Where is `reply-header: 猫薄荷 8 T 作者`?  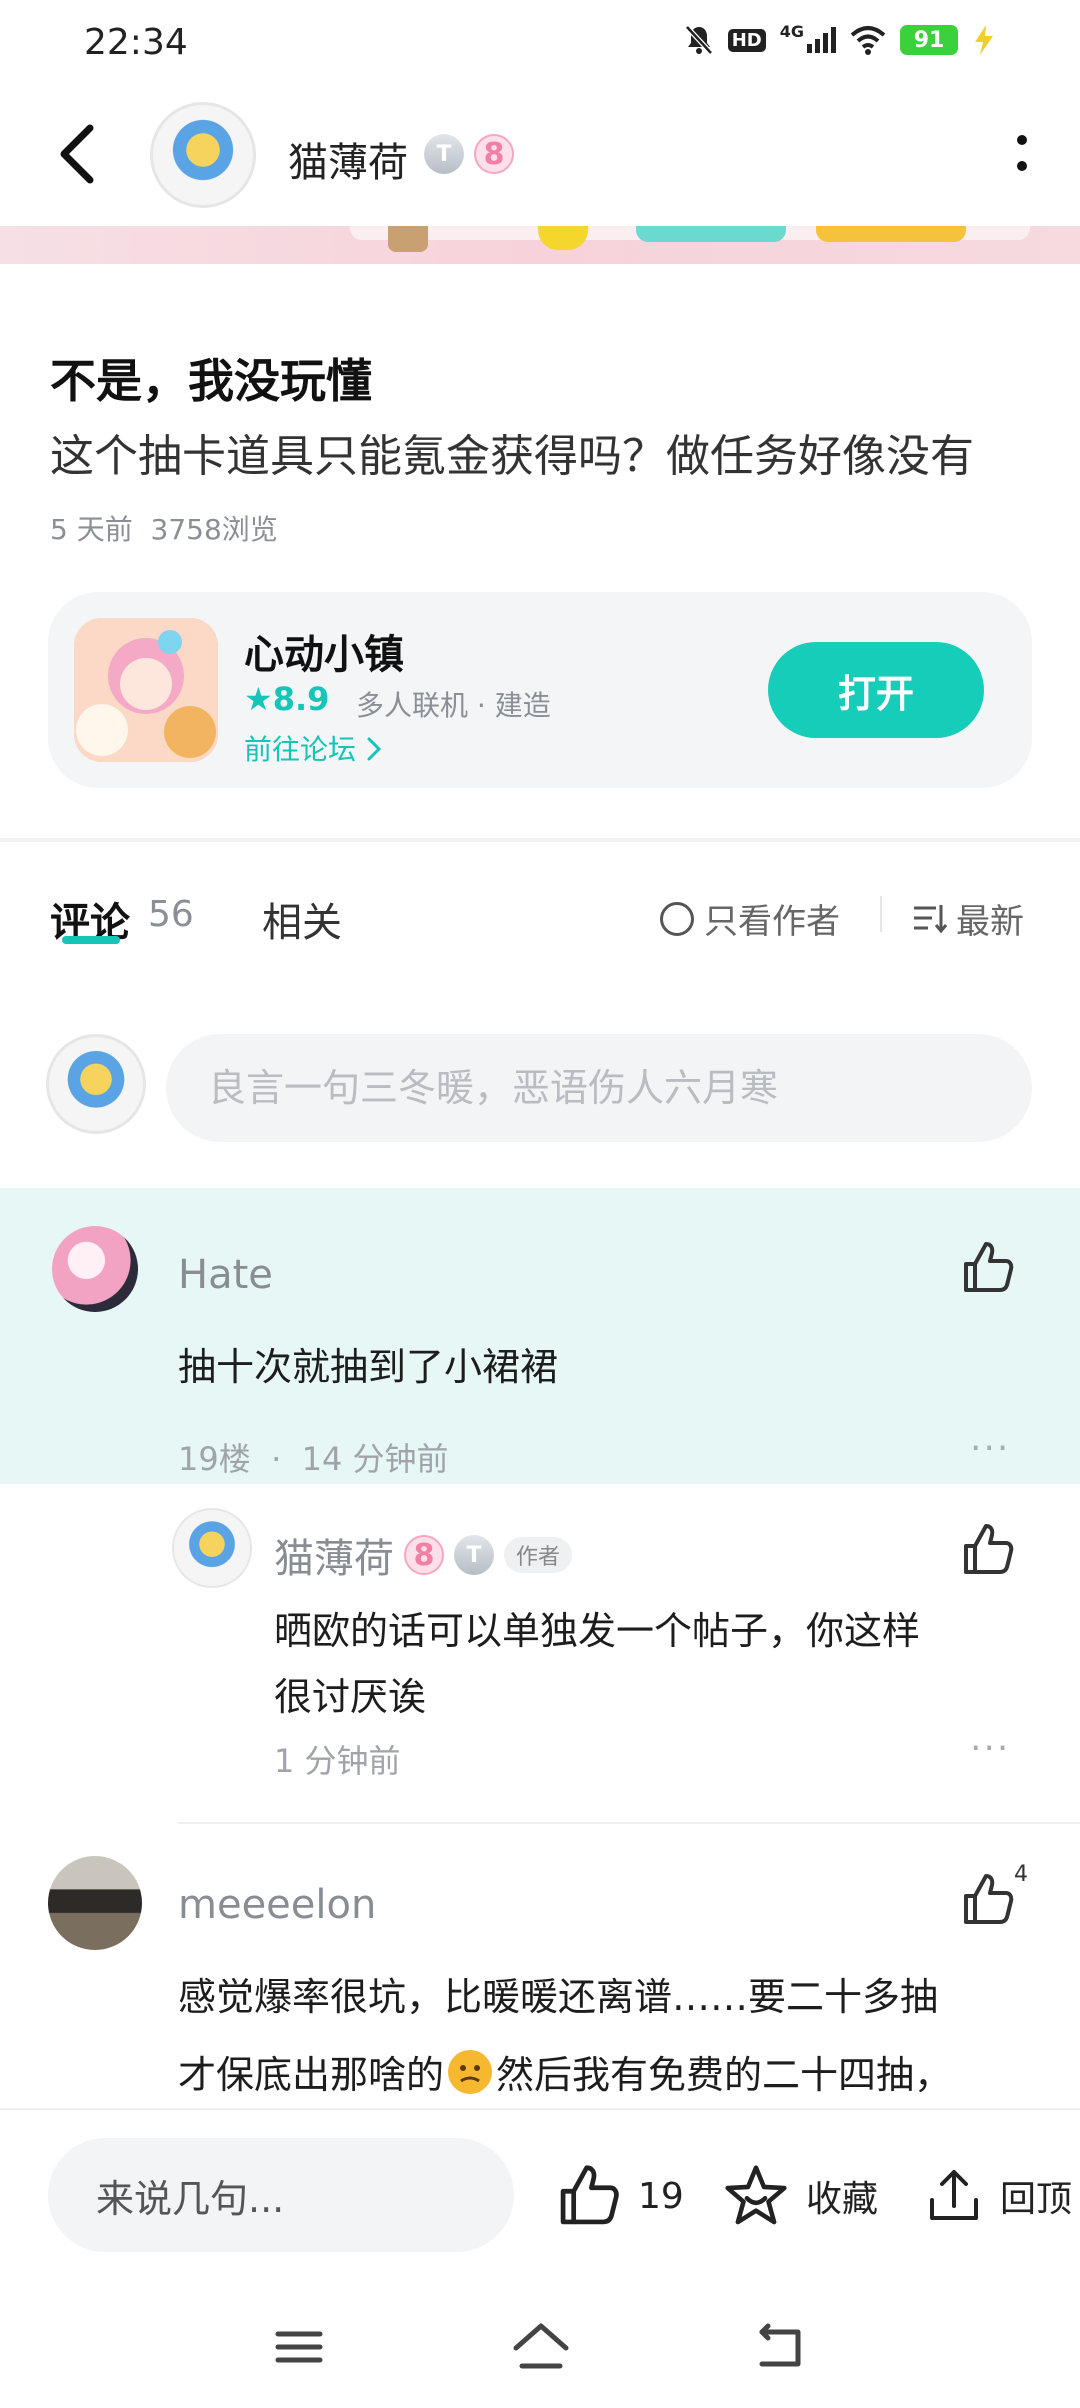 reply-header: 猫薄荷 8 T 作者 is located at coordinates (423, 1555).